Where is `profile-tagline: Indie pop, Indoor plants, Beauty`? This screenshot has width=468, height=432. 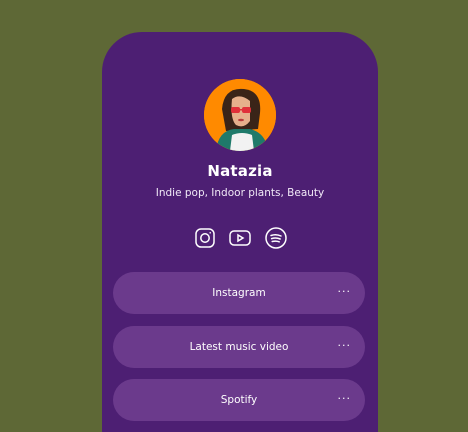 profile-tagline: Indie pop, Indoor plants, Beauty is located at coordinates (240, 193).